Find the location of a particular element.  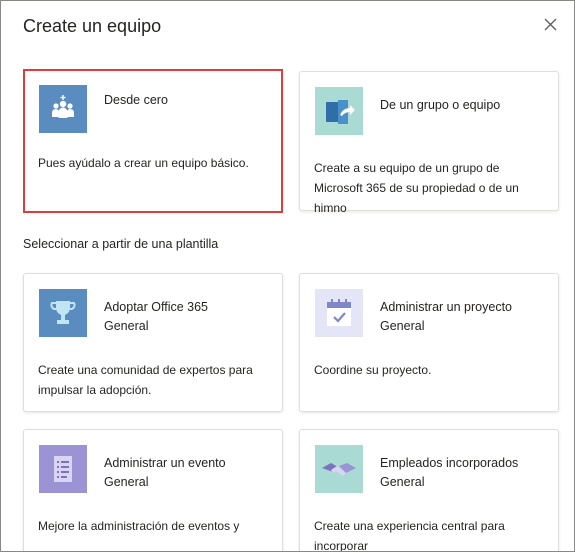

checklist-icon is located at coordinates (63, 469).